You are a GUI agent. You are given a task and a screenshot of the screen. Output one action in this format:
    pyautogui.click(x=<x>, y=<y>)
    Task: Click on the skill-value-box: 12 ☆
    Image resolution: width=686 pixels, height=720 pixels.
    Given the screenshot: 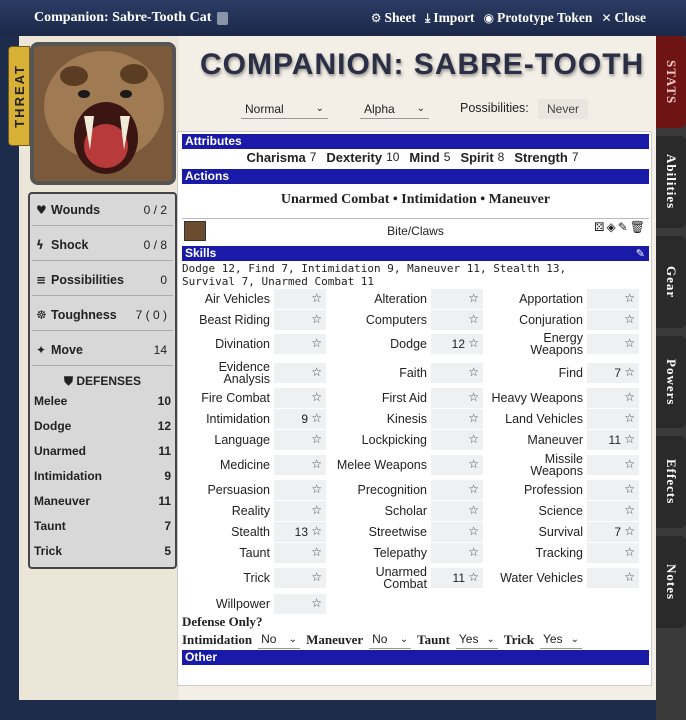 What is the action you would take?
    pyautogui.click(x=457, y=344)
    